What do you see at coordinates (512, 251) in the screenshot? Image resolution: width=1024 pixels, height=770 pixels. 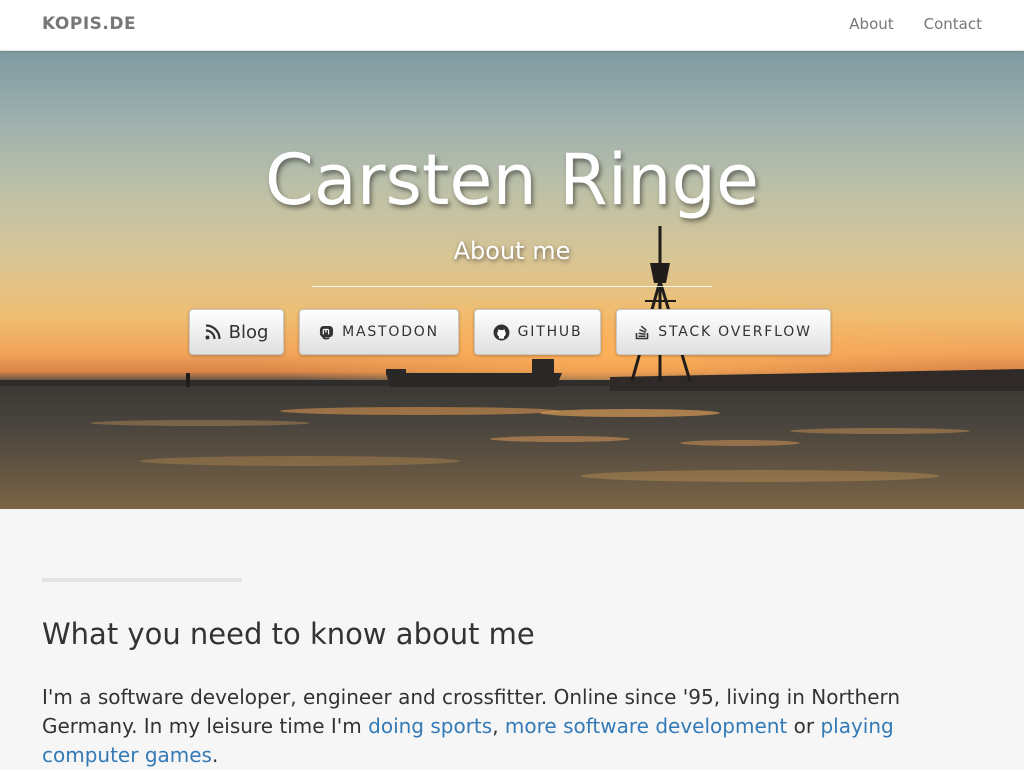 I see `hero-subtitle: About me` at bounding box center [512, 251].